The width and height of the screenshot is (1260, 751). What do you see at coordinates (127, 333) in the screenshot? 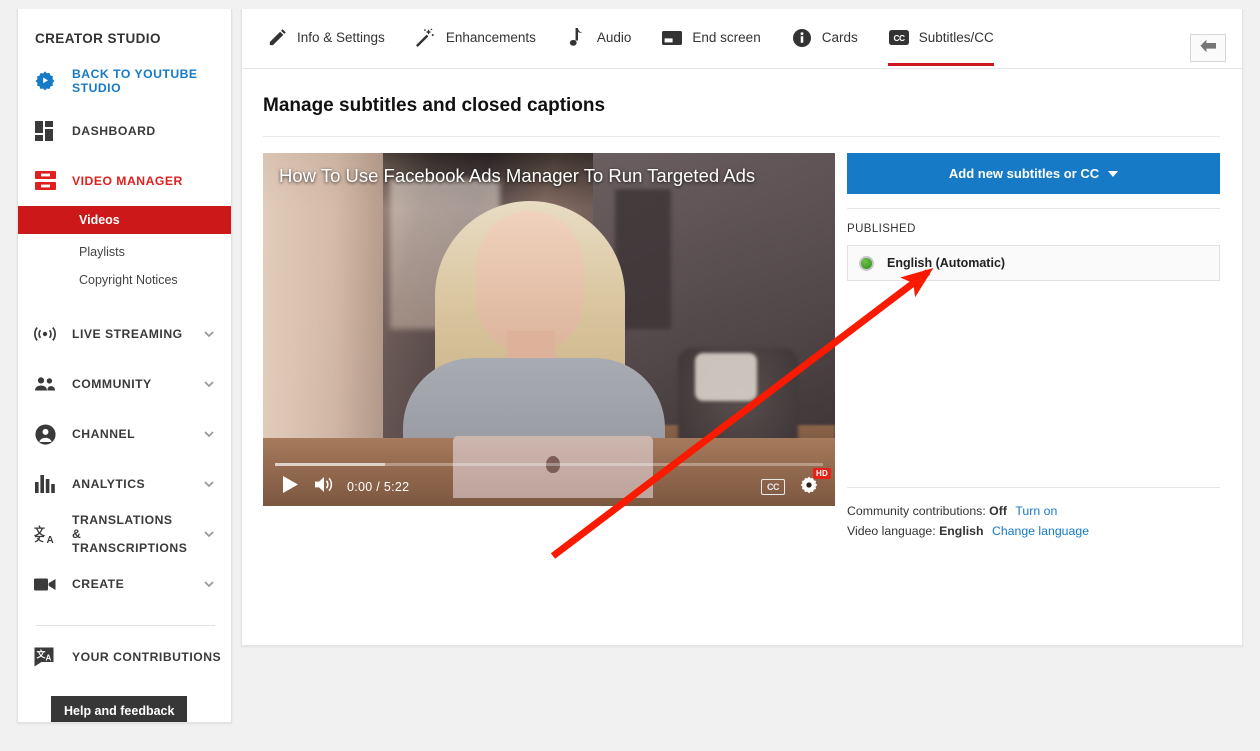
I see `sidebar-item-label: LIVE STREAMING` at bounding box center [127, 333].